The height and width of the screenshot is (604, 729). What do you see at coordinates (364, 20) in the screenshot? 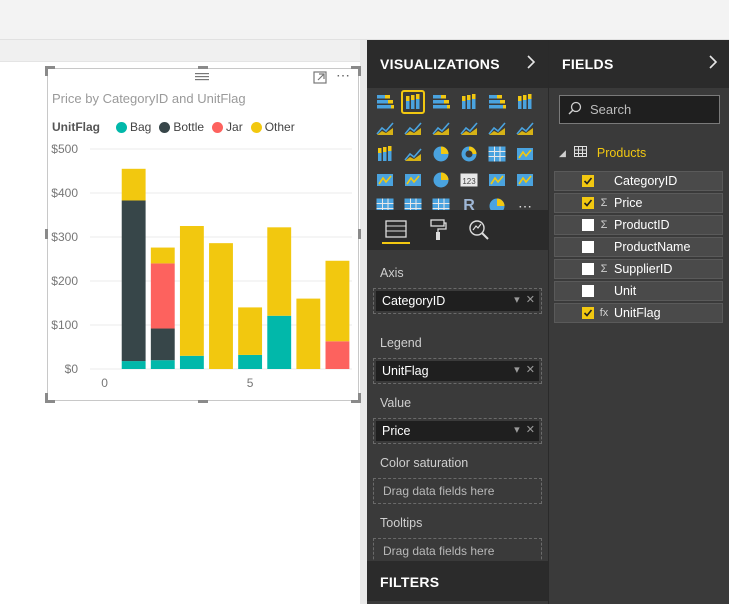
I see `ribbon-area` at bounding box center [364, 20].